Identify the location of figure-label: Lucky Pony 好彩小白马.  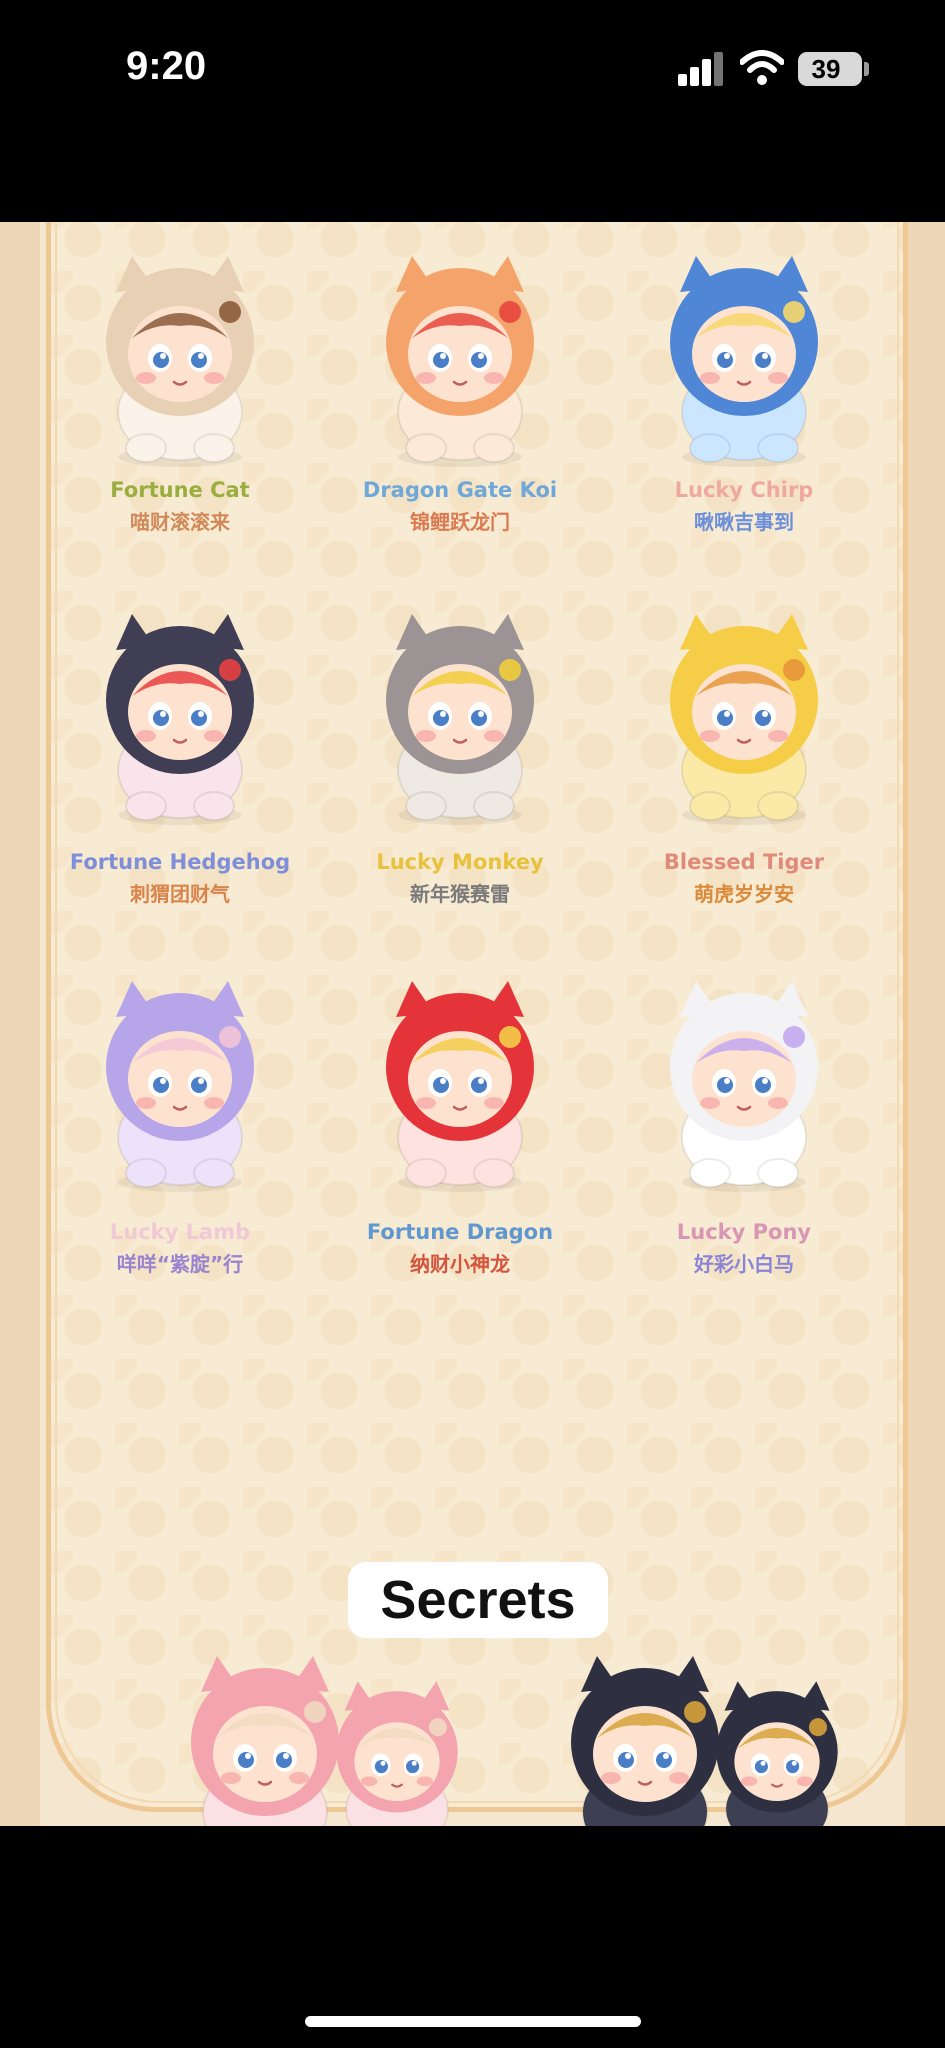
(744, 1248).